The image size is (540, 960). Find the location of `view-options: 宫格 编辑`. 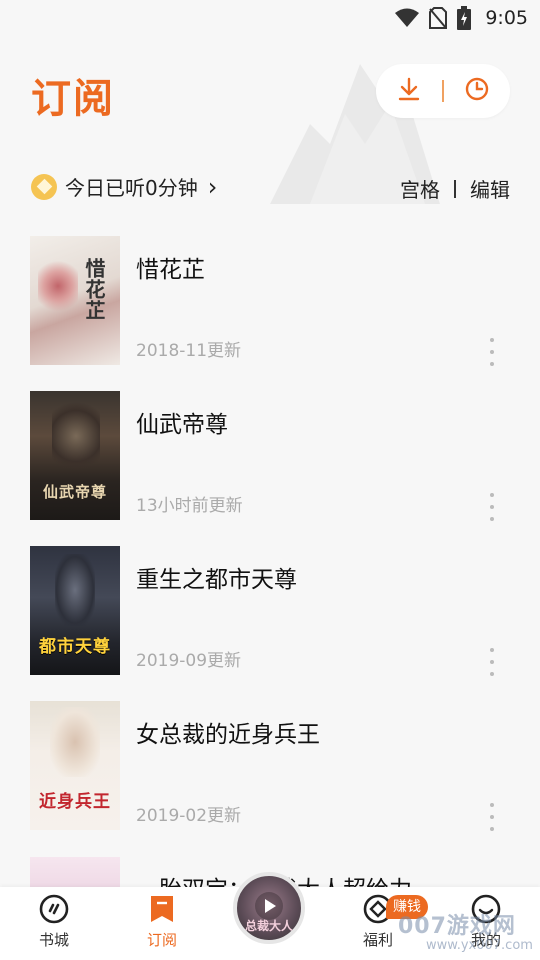

view-options: 宫格 编辑 is located at coordinates (455, 188).